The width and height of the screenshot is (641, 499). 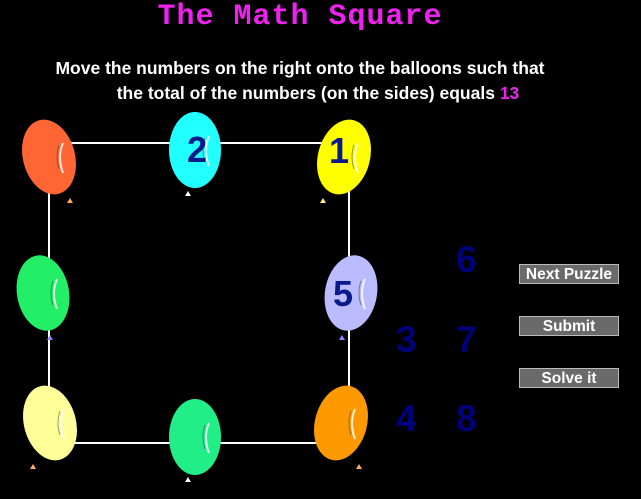 What do you see at coordinates (466, 418) in the screenshot?
I see `number-tile-8: 8` at bounding box center [466, 418].